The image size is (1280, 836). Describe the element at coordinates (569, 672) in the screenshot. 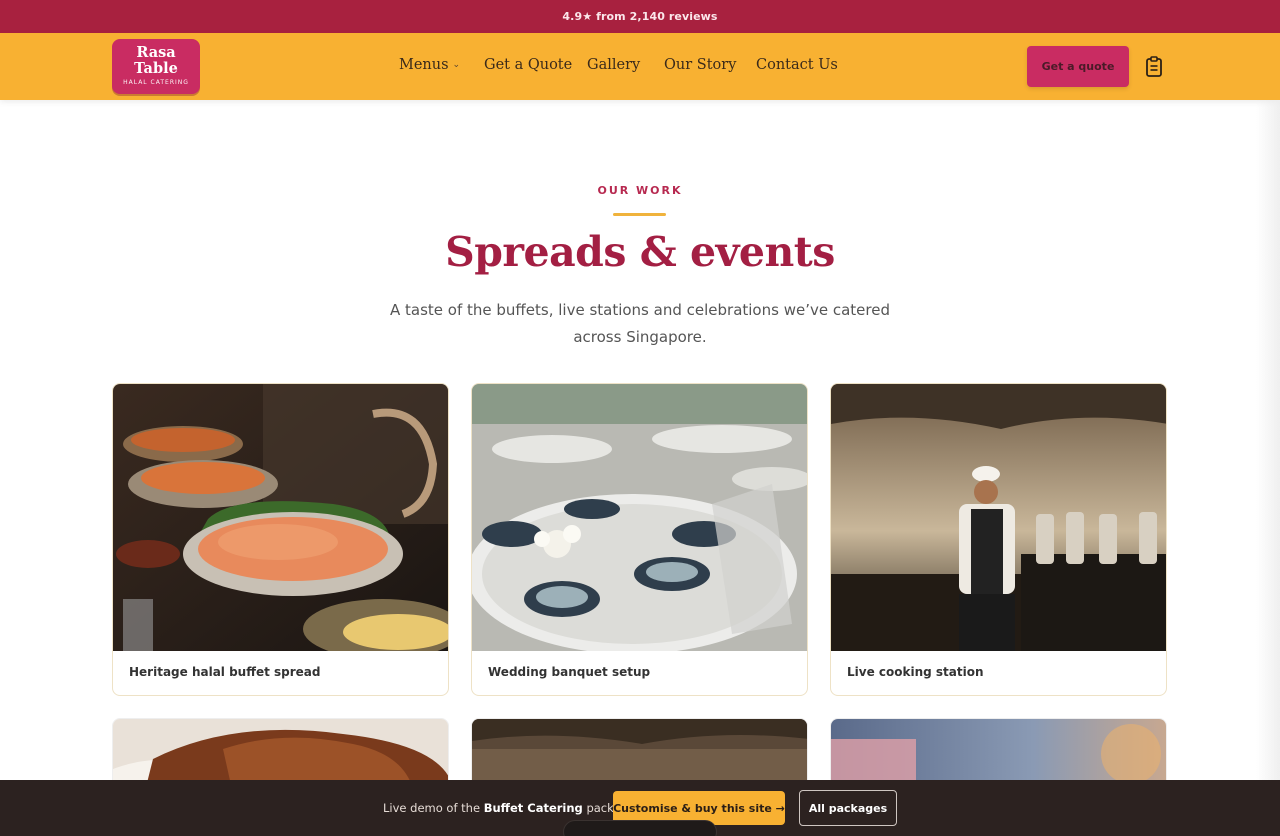

I see `card-caption: Wedding banquet setup` at that location.